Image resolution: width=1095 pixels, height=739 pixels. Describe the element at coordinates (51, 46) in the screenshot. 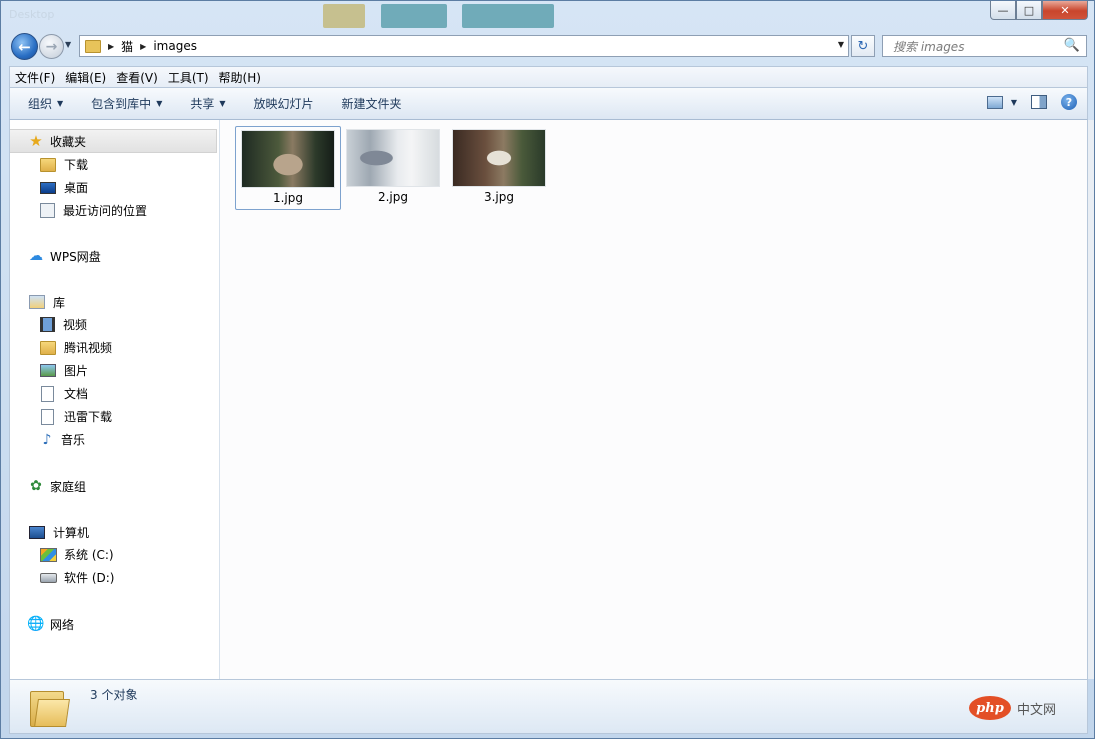

I see `forward-button: →` at that location.